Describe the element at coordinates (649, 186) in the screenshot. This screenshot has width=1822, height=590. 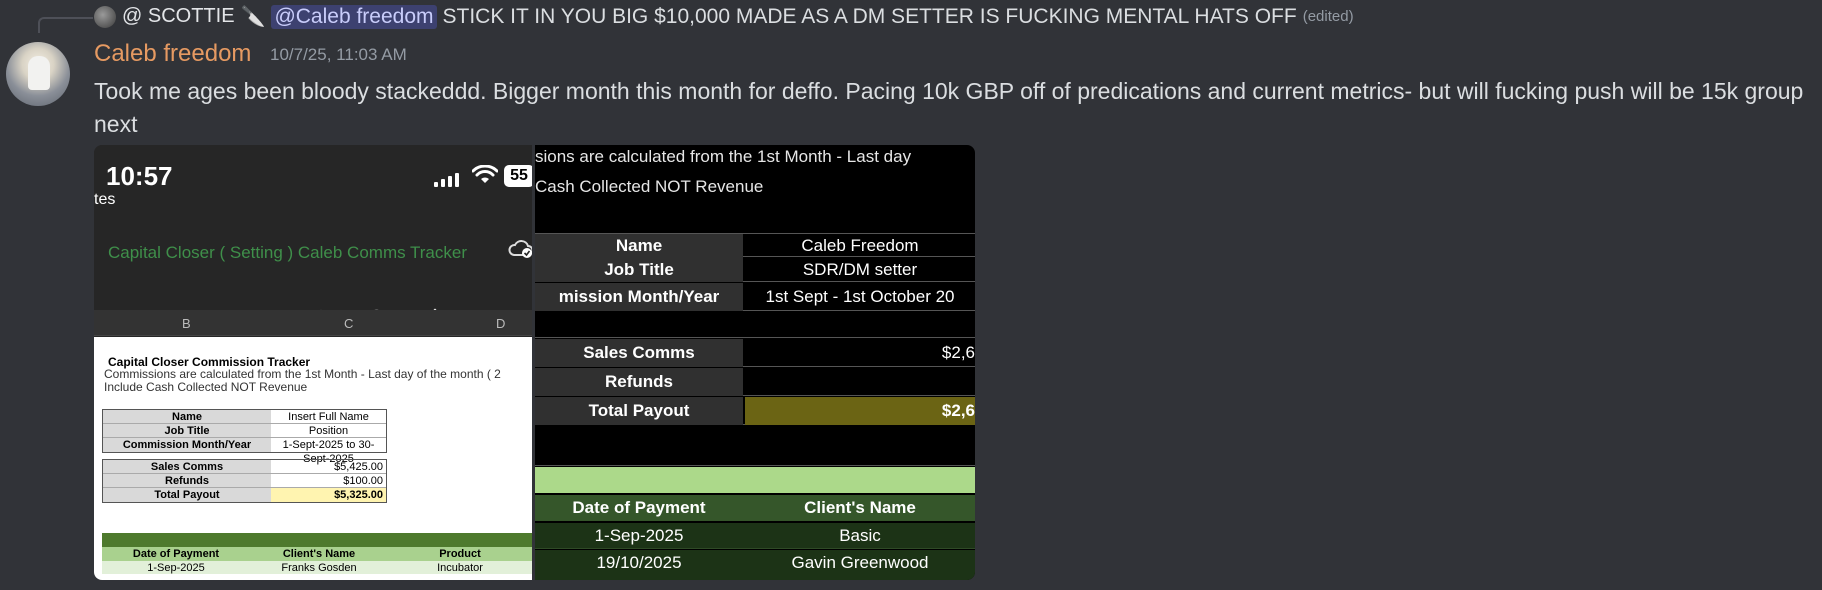
I see `zoom-subtitle-line2: Cash Collected NOT Revenue` at that location.